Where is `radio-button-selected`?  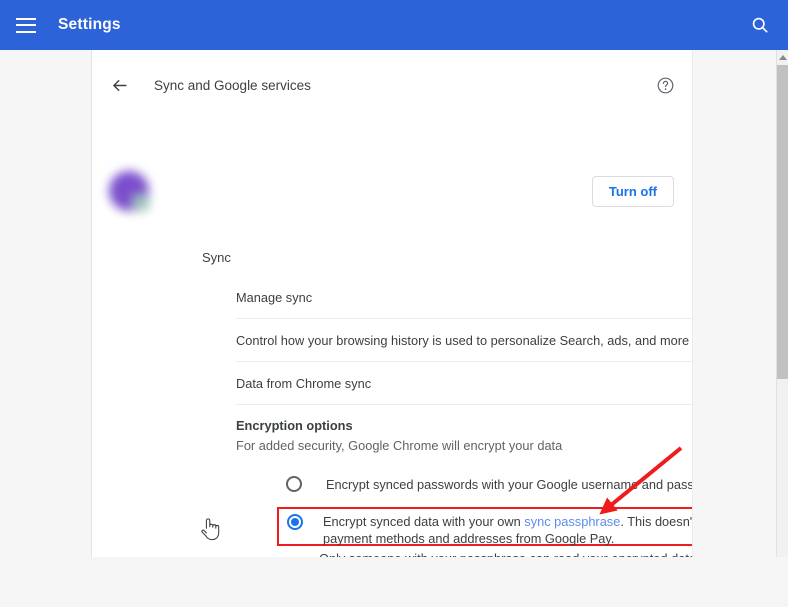
radio-button-selected is located at coordinates (295, 522).